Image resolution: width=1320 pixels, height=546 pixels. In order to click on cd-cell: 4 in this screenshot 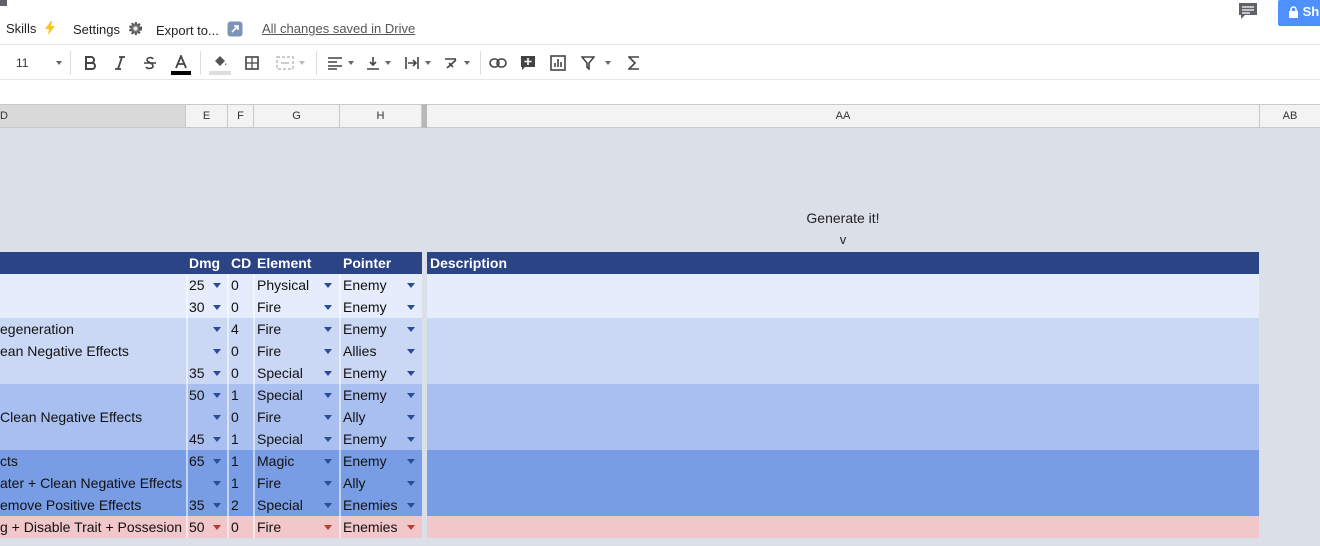, I will do `click(241, 329)`.